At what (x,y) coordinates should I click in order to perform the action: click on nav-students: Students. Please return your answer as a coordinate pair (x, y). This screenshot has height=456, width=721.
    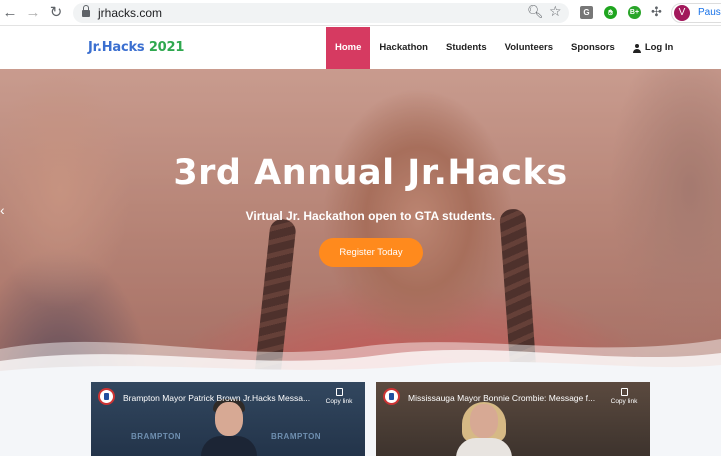
    Looking at the image, I should click on (466, 48).